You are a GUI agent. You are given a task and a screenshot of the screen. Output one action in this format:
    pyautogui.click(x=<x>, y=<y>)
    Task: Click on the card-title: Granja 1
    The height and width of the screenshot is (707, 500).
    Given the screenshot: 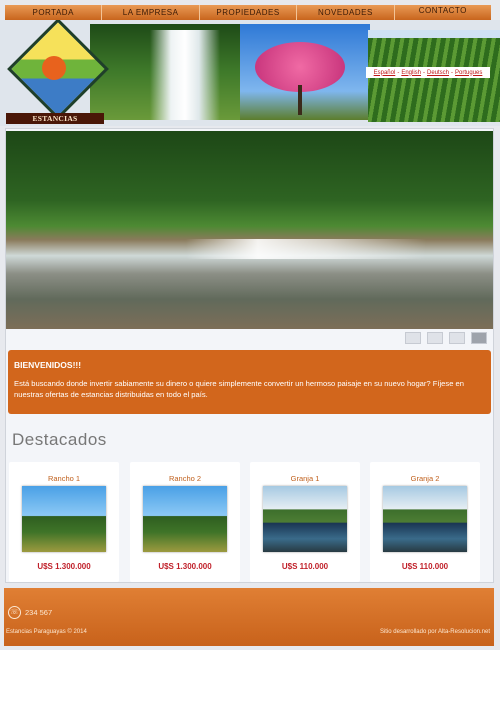 What is the action you would take?
    pyautogui.click(x=305, y=478)
    